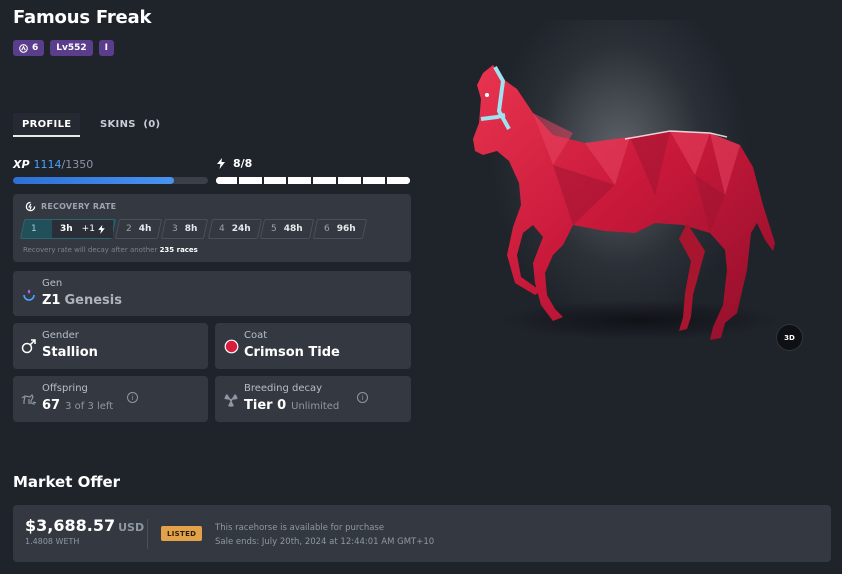  Describe the element at coordinates (51, 405) in the screenshot. I see `offspring-count: 67` at that location.